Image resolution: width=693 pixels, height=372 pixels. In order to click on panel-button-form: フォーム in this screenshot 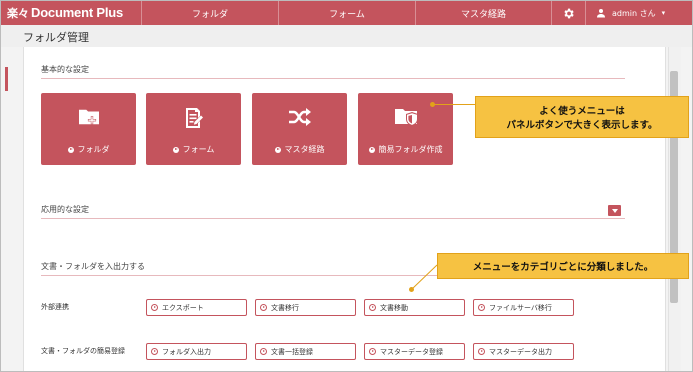, I will do `click(193, 129)`.